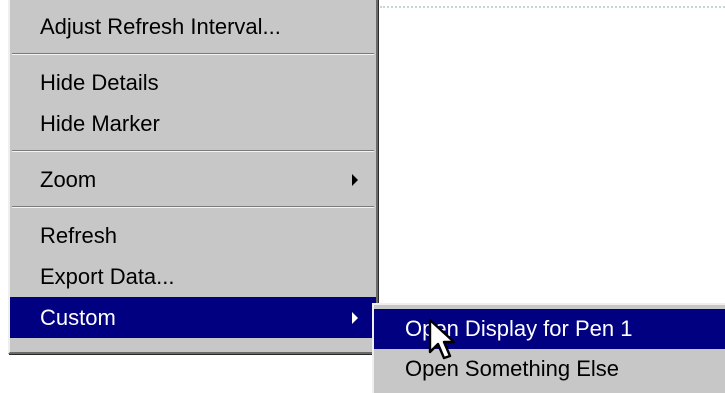 The width and height of the screenshot is (725, 393). Describe the element at coordinates (79, 235) in the screenshot. I see `menu-item-label: Refresh` at that location.